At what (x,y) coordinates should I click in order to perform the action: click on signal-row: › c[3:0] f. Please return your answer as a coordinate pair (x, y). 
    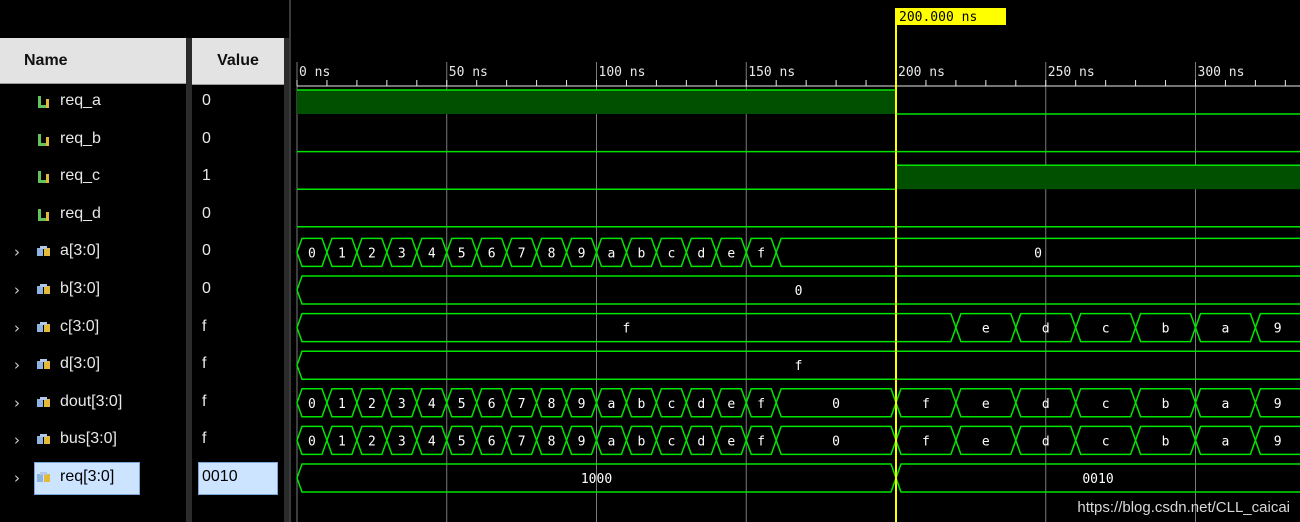
    Looking at the image, I should click on (144, 328).